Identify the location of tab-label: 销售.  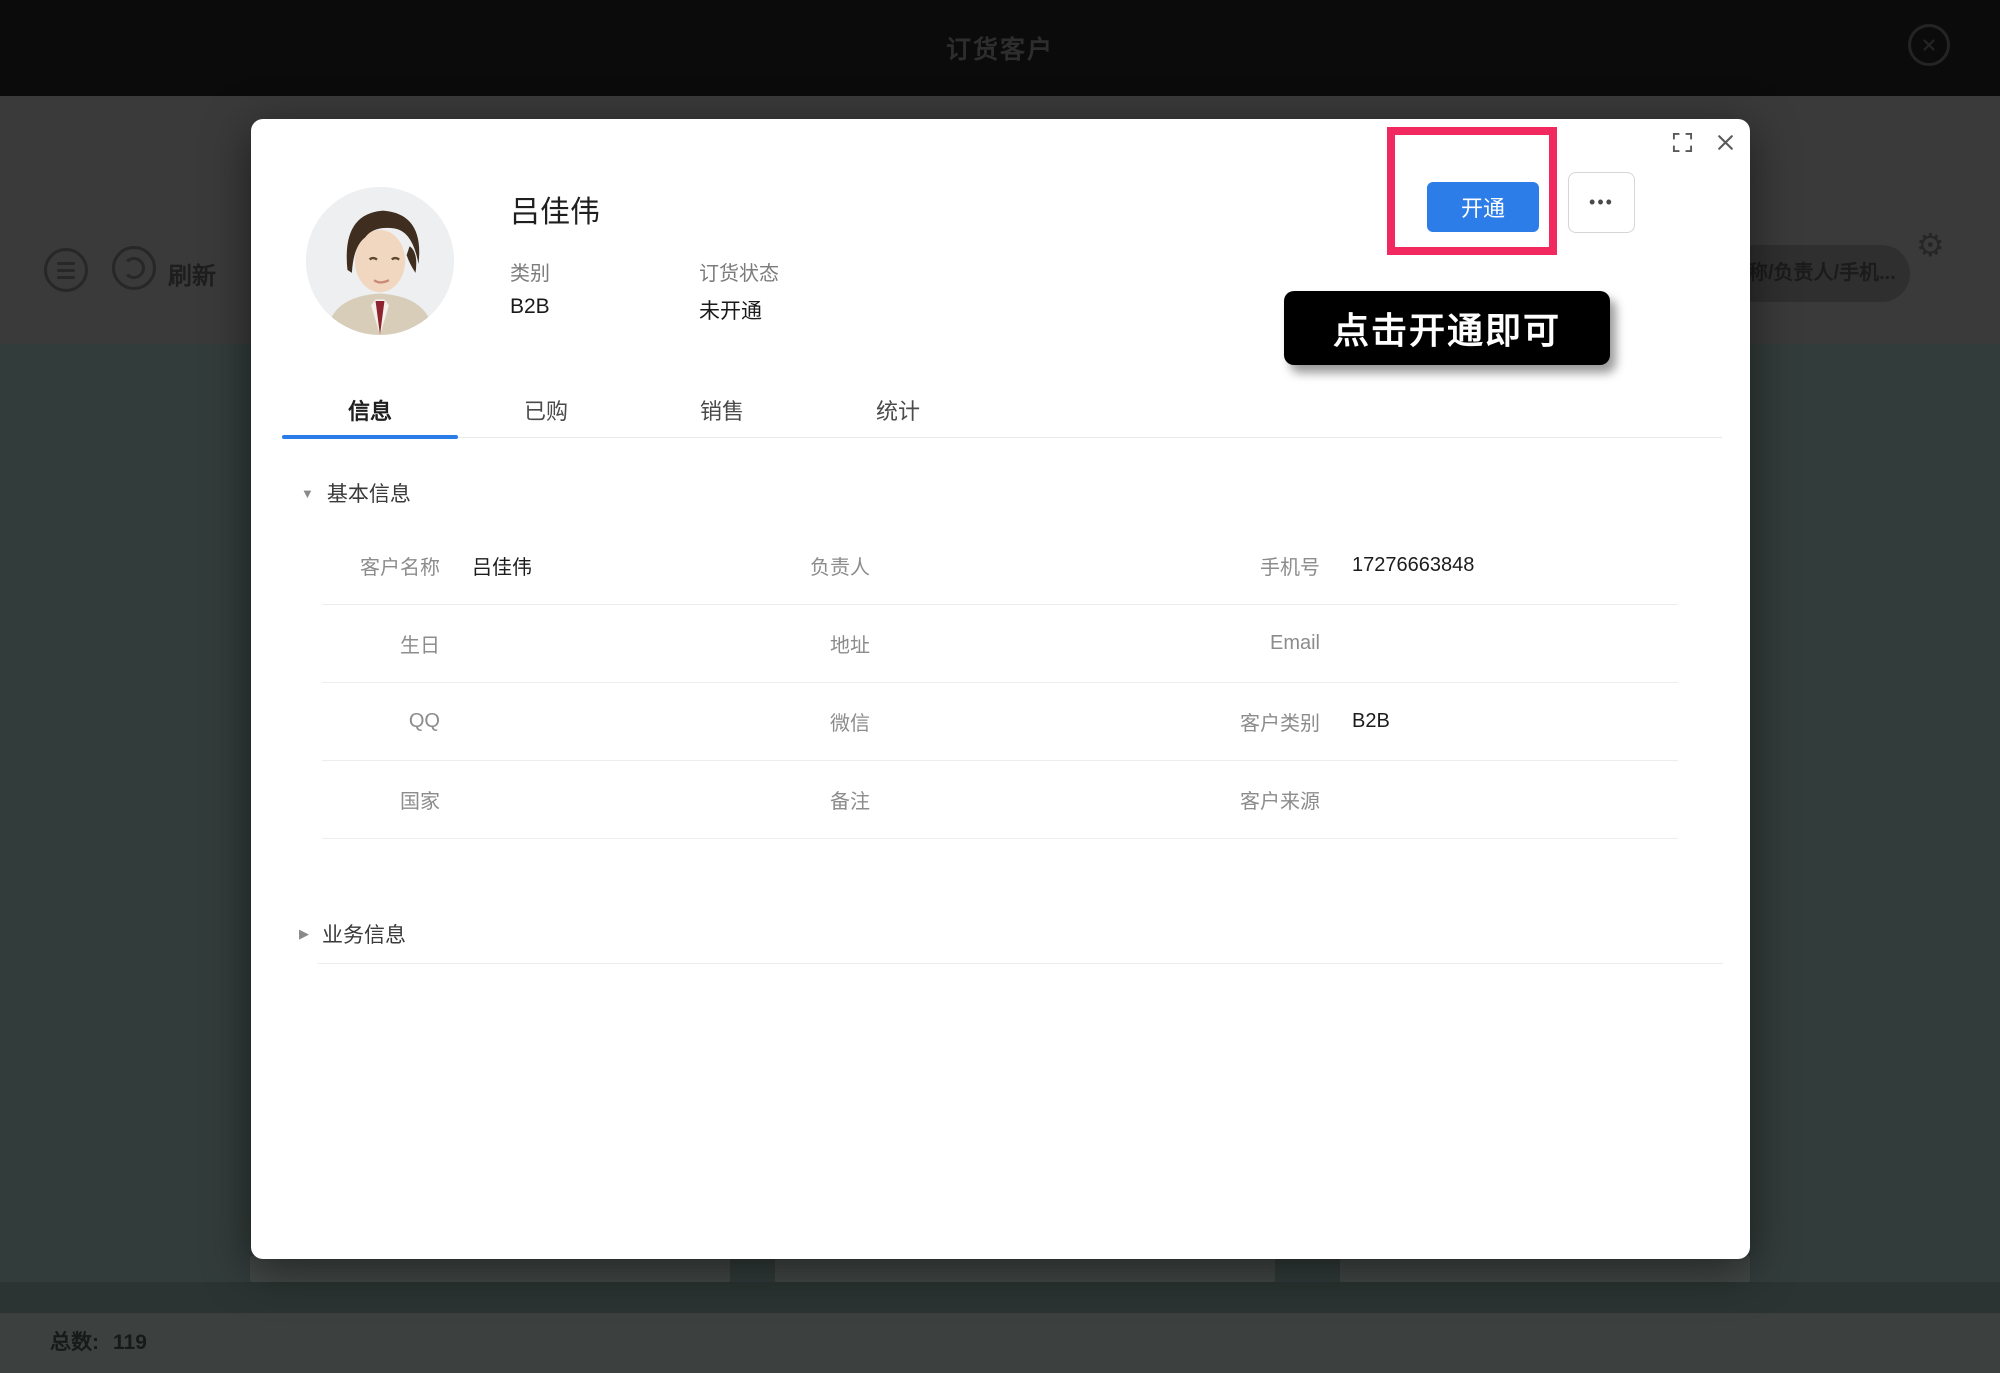
(721, 411).